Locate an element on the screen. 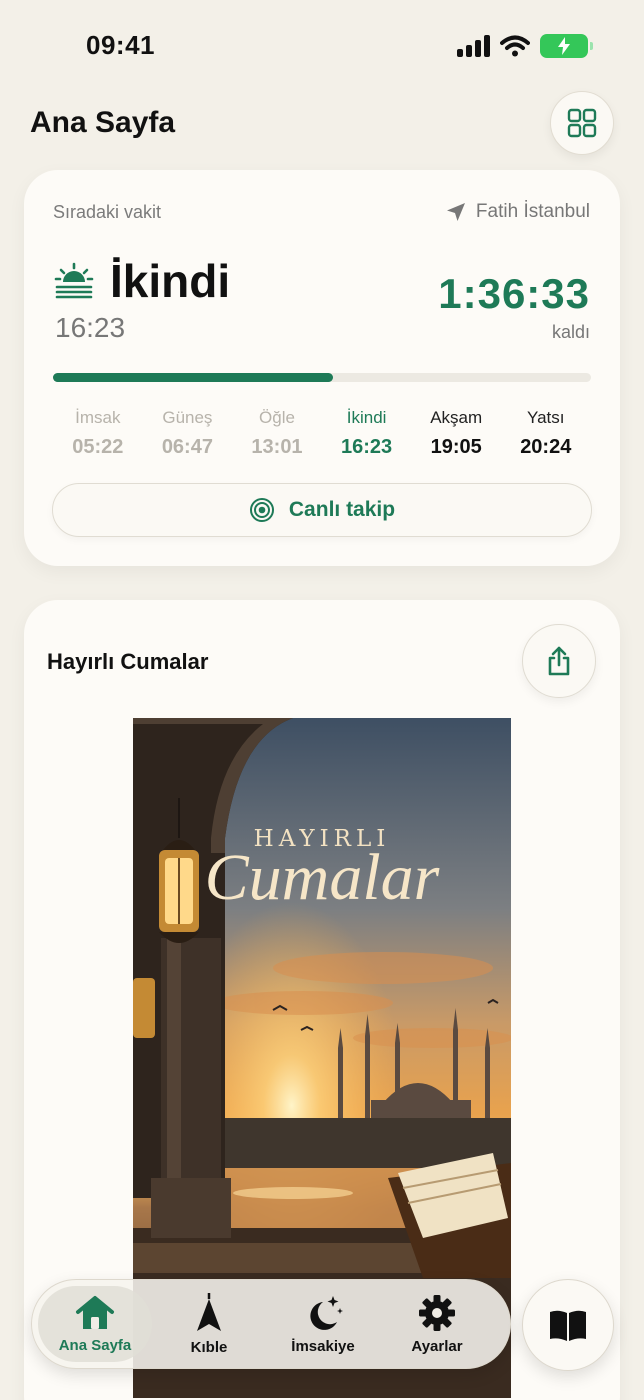 The height and width of the screenshot is (1400, 644). bottom-navigation: Ana Sayfa Kıble İmsakiye Ayarlar is located at coordinates (271, 1324).